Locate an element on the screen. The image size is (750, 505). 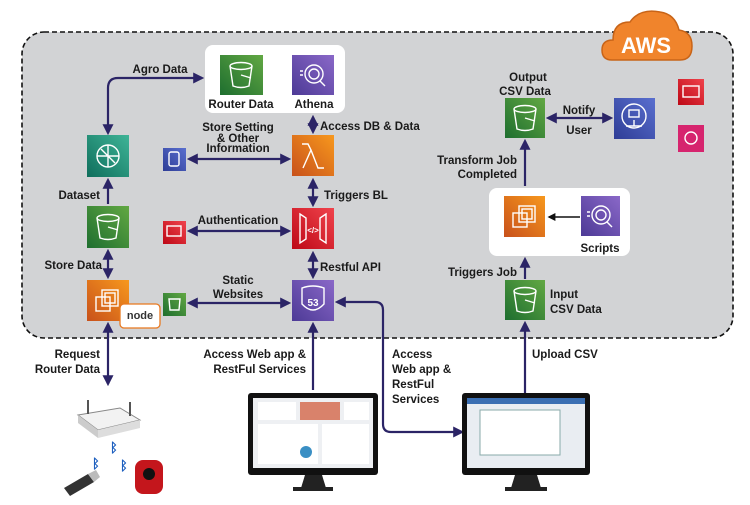
access-web-label-2: Web app & is located at coordinates (421, 370).